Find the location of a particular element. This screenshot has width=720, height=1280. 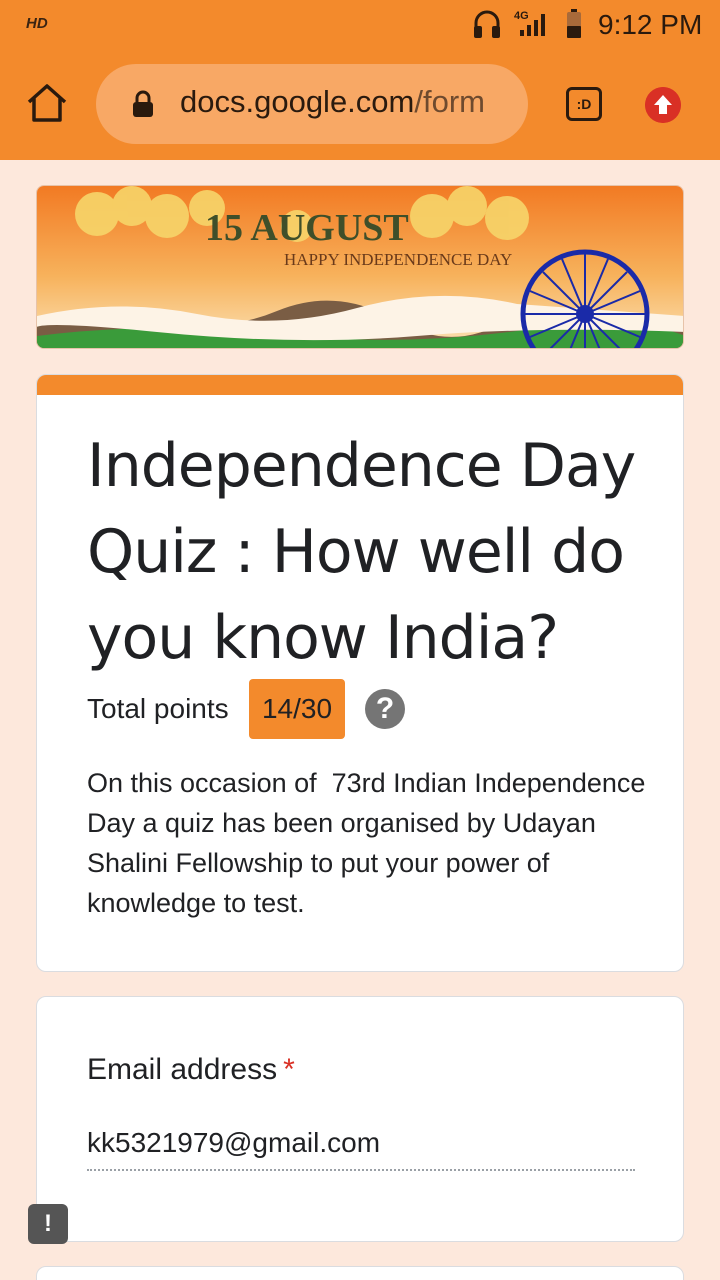

clock: 9:12 PM is located at coordinates (650, 24).